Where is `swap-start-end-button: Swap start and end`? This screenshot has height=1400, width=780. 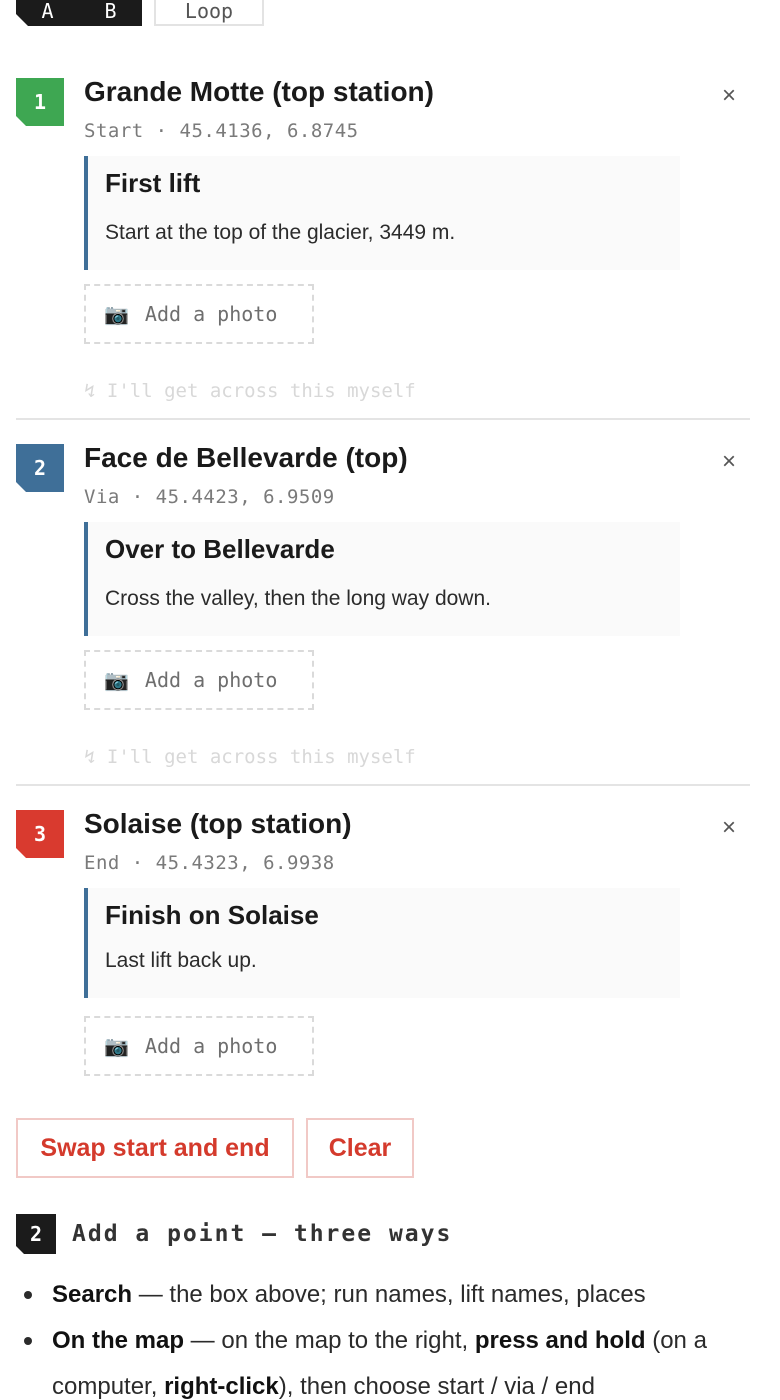 swap-start-end-button: Swap start and end is located at coordinates (155, 1148).